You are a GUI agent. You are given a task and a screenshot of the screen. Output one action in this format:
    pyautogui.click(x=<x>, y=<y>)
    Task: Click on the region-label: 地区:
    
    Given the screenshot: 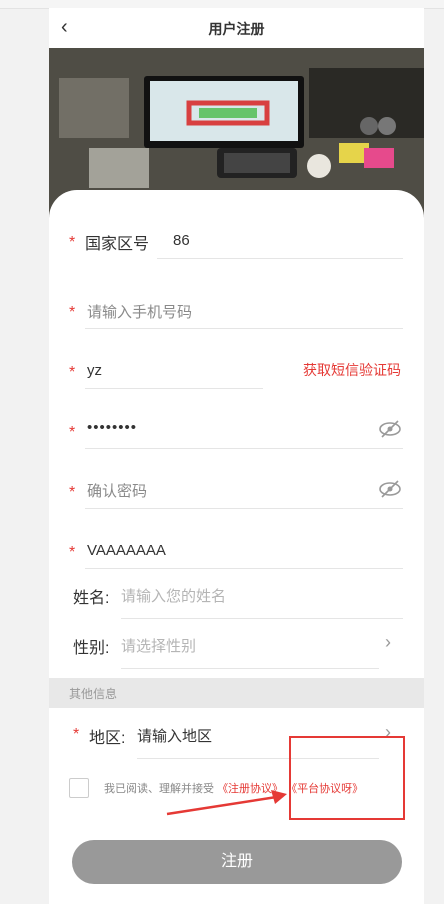 What is the action you would take?
    pyautogui.click(x=107, y=738)
    